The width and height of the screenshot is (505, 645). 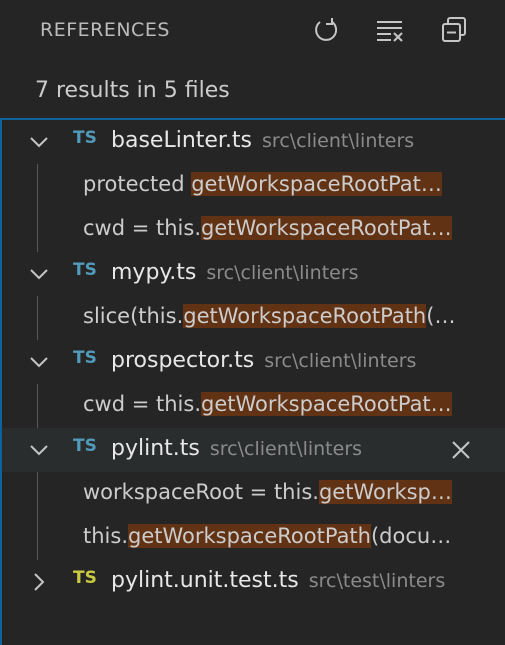 I want to click on file-name: pylint.unit.test.ts, so click(x=205, y=580).